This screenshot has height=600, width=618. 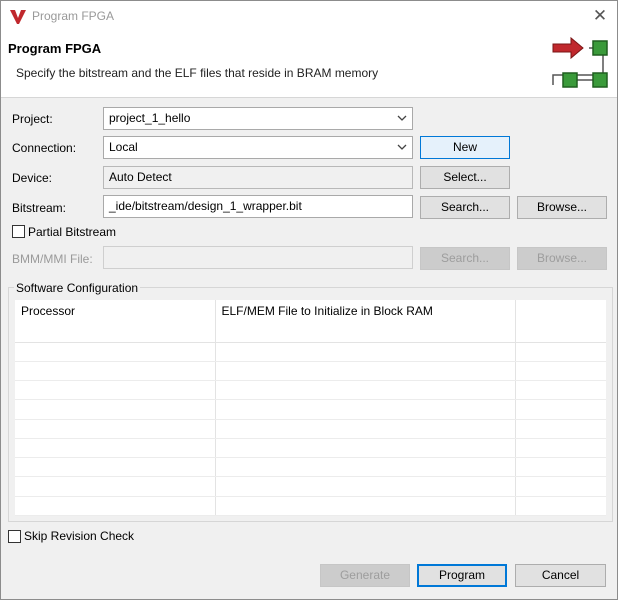 What do you see at coordinates (72, 232) in the screenshot?
I see `partial-bitstream-label: Partial Bitstream` at bounding box center [72, 232].